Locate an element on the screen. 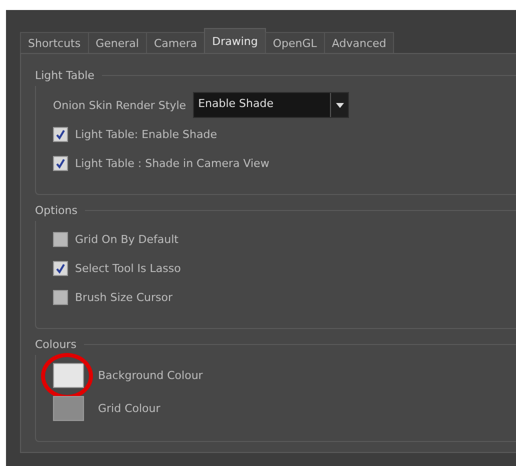 The height and width of the screenshot is (466, 516). tab: Advanced is located at coordinates (359, 42).